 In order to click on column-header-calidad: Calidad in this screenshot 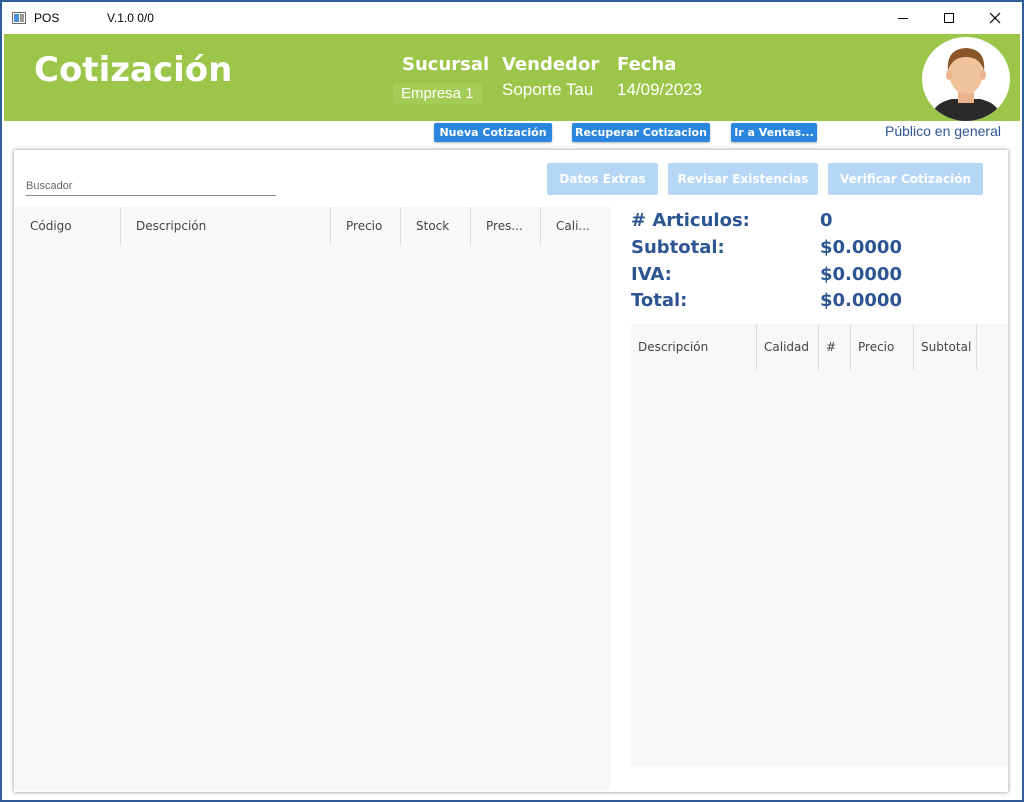, I will do `click(788, 347)`.